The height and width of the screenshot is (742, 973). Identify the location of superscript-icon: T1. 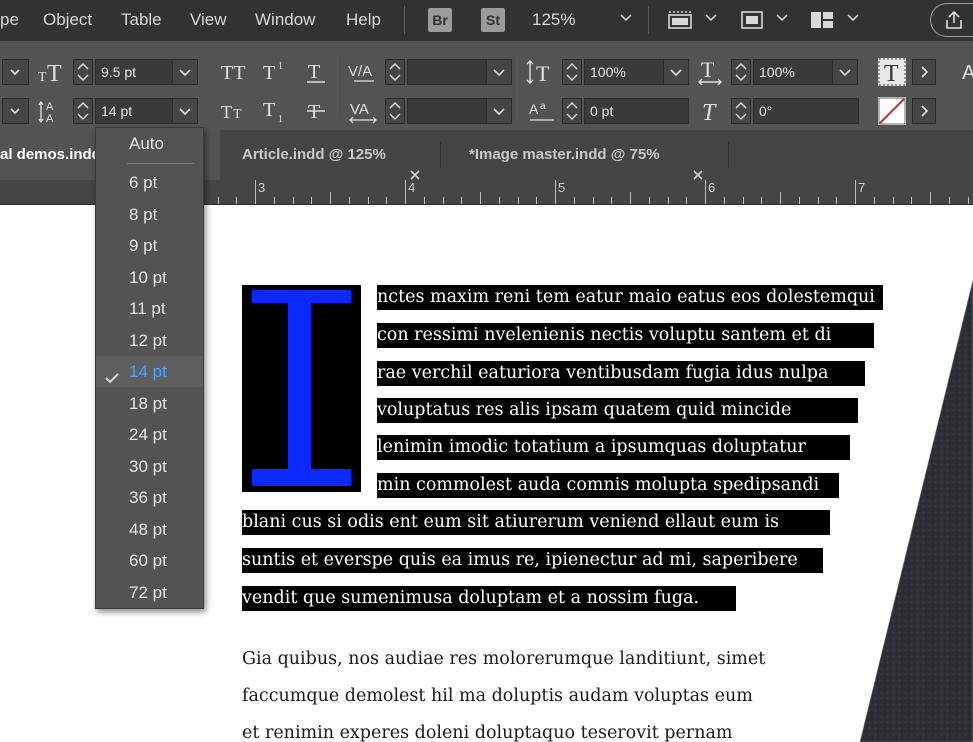
(277, 74).